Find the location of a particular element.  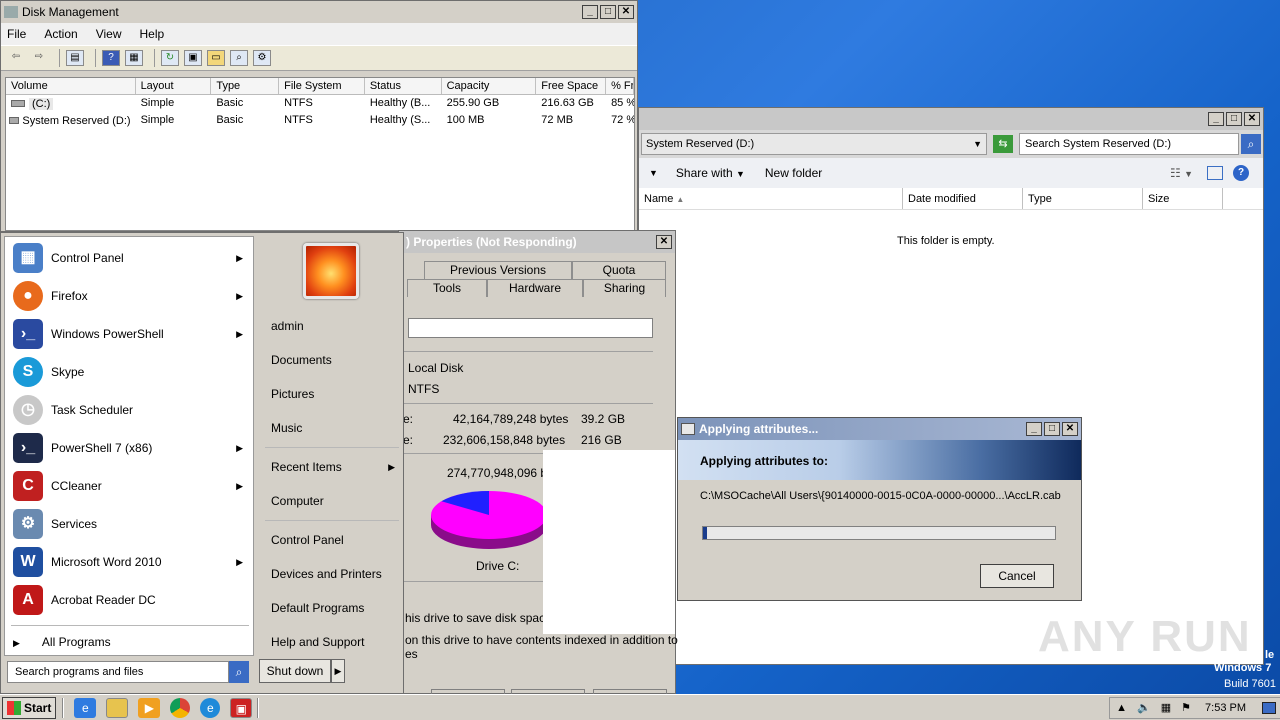

tab-hardware: Hardware is located at coordinates (535, 288).